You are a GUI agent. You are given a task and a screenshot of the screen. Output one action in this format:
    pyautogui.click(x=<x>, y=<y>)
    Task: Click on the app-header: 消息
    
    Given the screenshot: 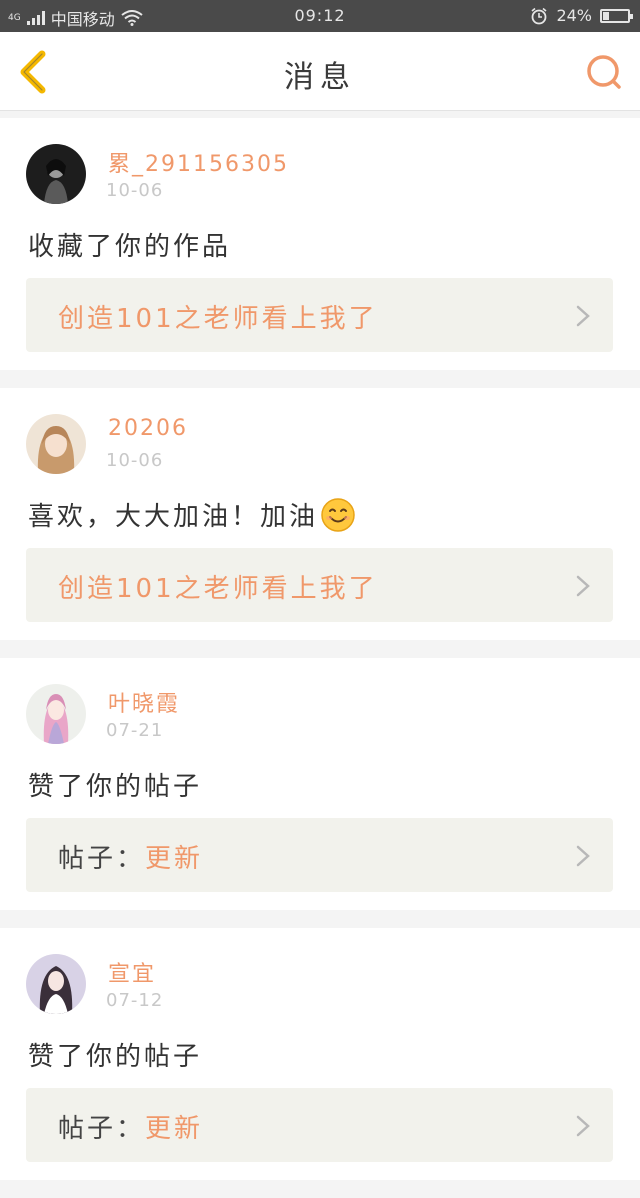 What is the action you would take?
    pyautogui.click(x=320, y=71)
    